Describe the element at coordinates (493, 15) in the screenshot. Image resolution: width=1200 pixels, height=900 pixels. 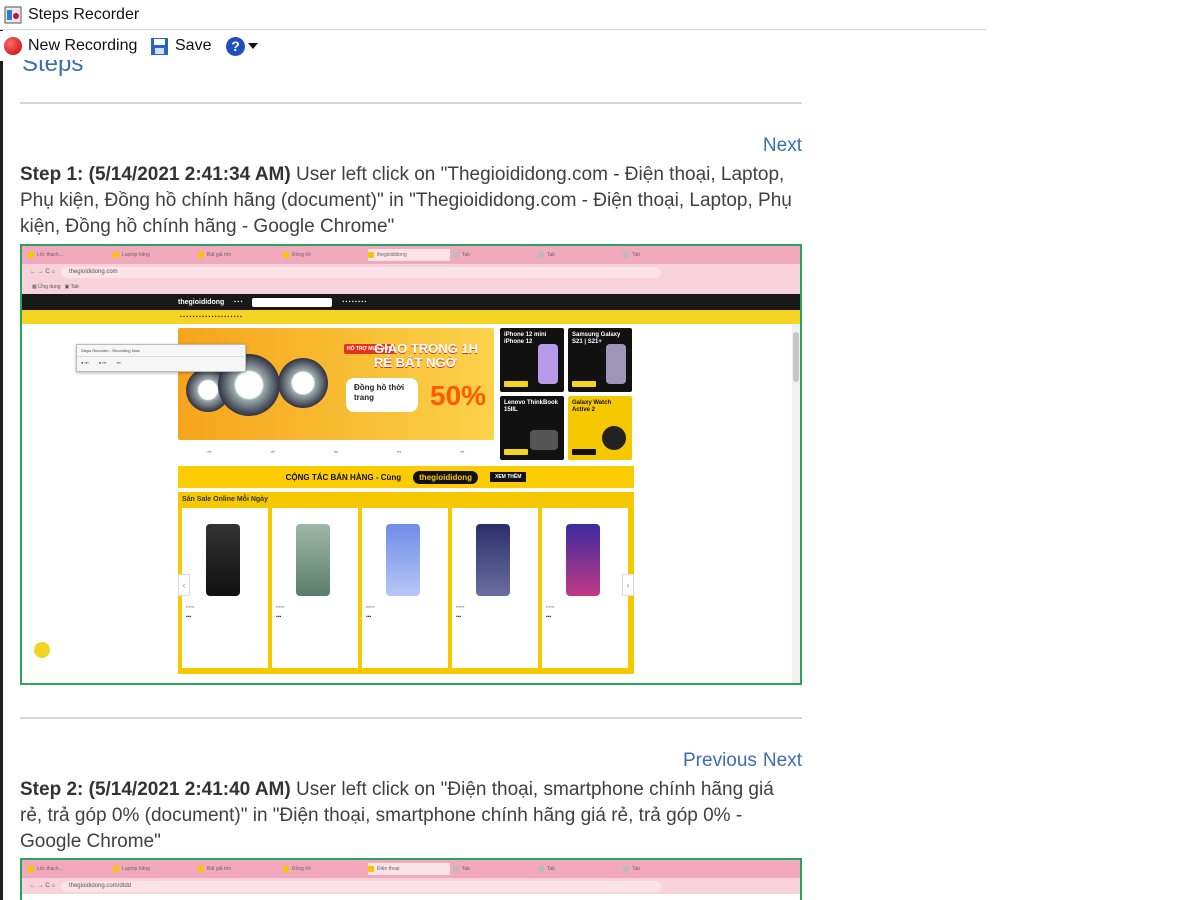
I see `title-bar: Steps Recorder` at that location.